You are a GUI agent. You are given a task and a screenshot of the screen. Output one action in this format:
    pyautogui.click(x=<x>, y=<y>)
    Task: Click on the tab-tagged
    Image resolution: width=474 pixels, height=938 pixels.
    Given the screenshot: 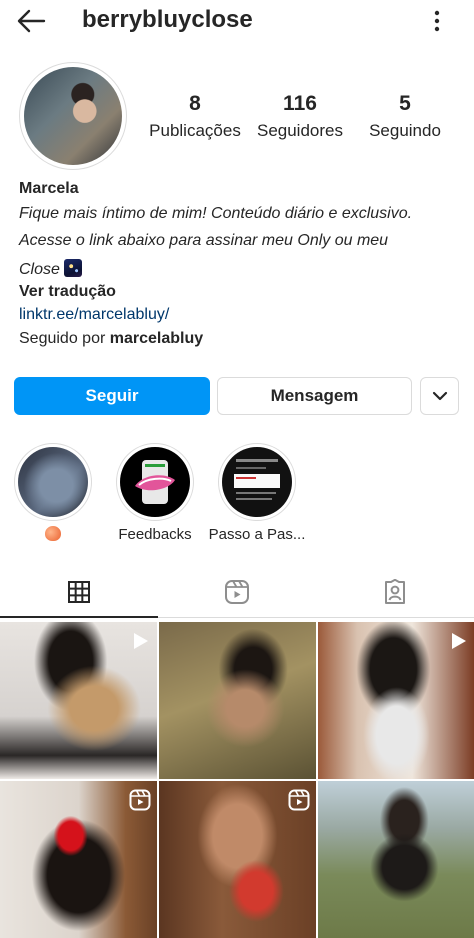 What is the action you would take?
    pyautogui.click(x=395, y=592)
    